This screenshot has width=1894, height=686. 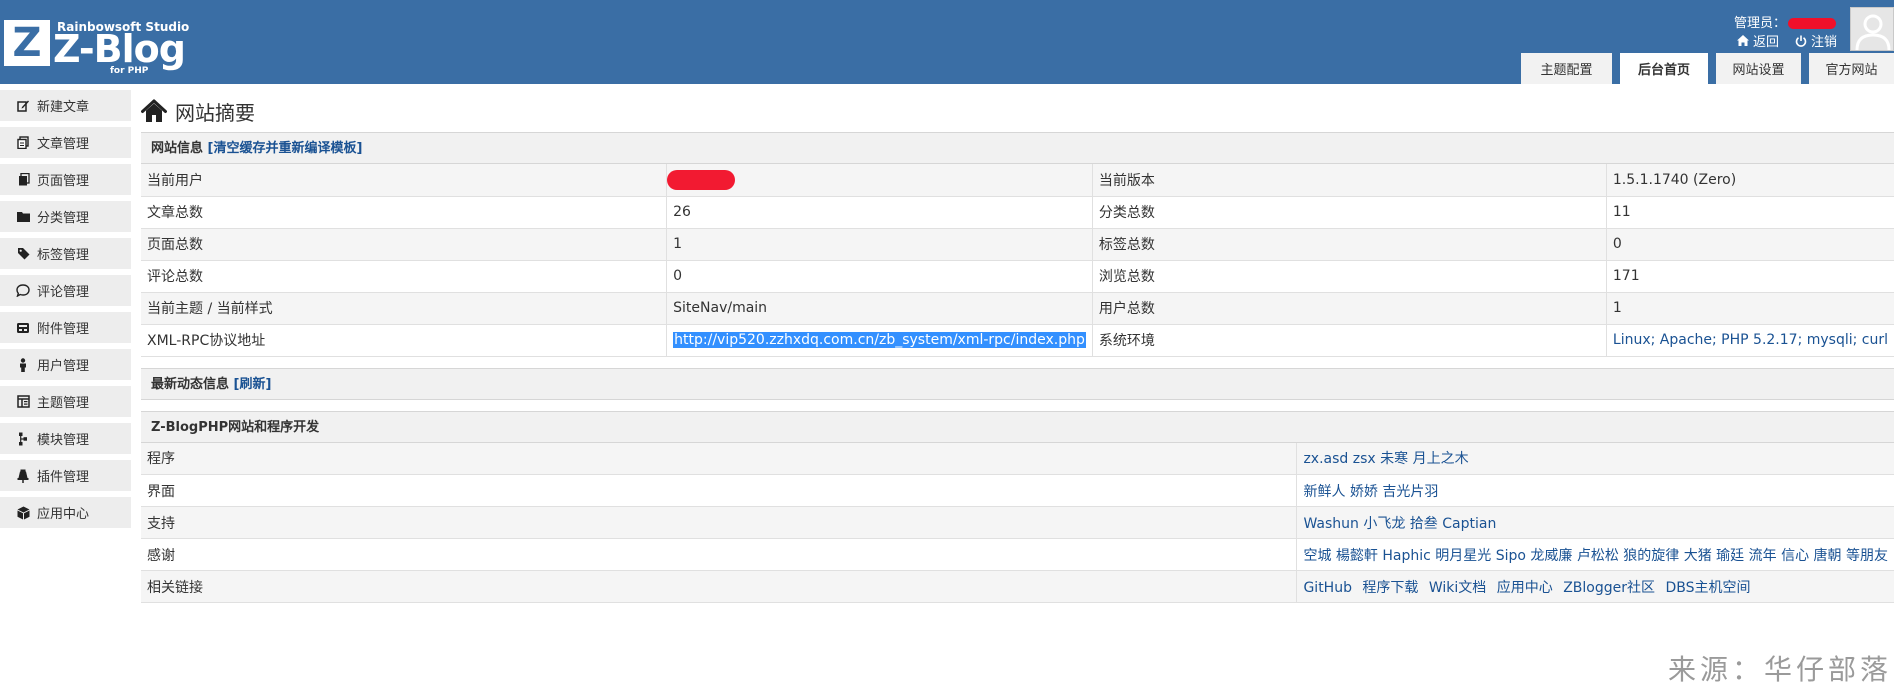 What do you see at coordinates (1017, 111) in the screenshot?
I see `page-title: 网站摘要` at bounding box center [1017, 111].